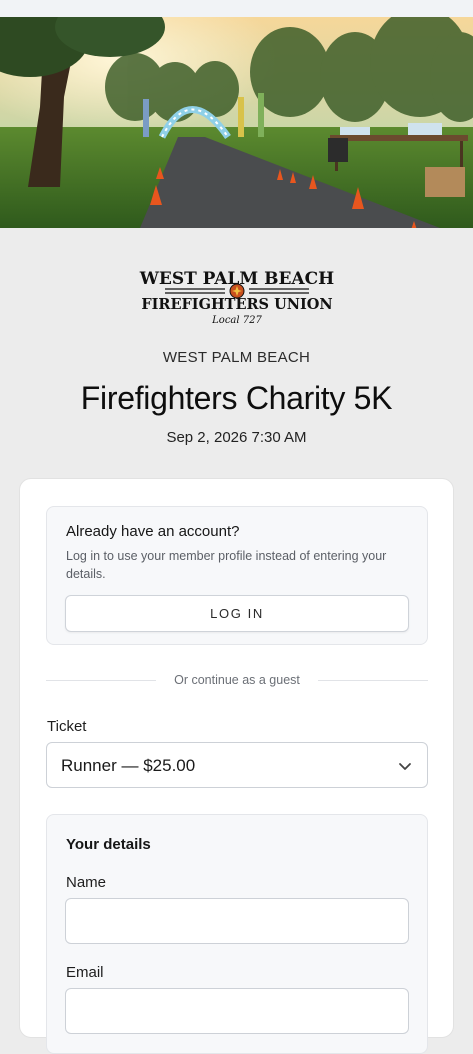 Image resolution: width=473 pixels, height=1054 pixels. What do you see at coordinates (153, 531) in the screenshot?
I see `login-panel-title: Already have an account?` at bounding box center [153, 531].